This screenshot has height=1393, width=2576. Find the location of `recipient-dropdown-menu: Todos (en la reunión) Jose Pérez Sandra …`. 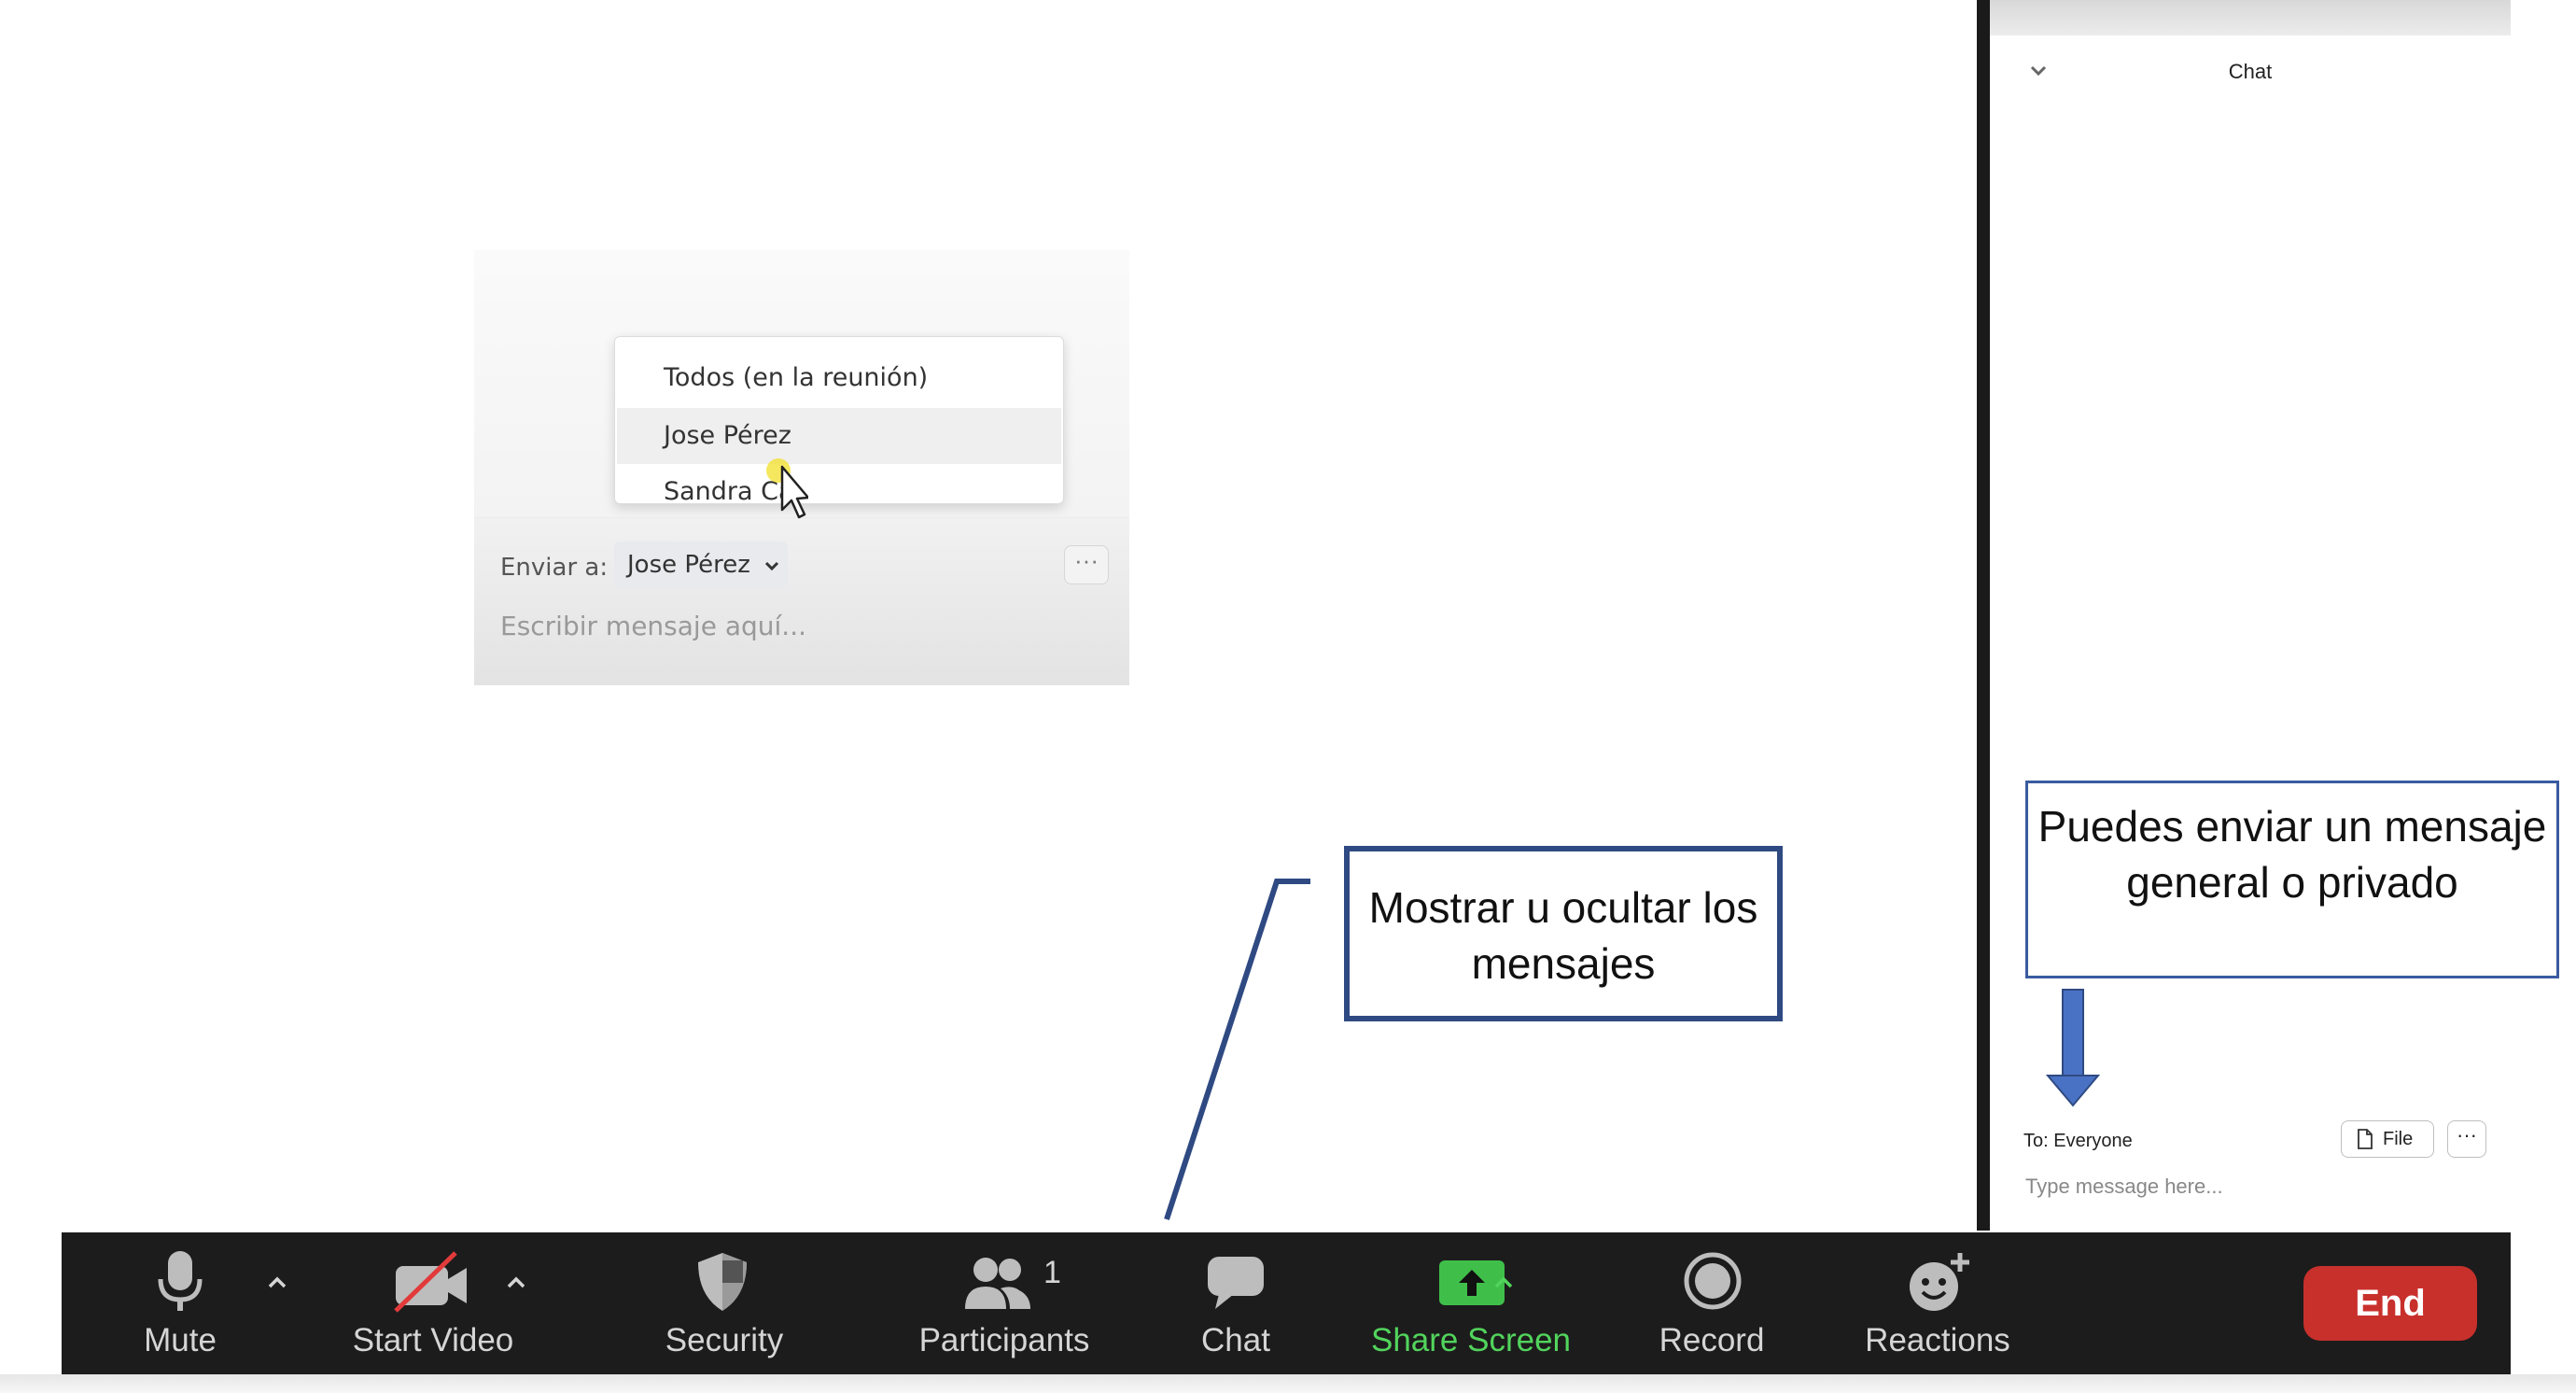

recipient-dropdown-menu: Todos (en la reunión) Jose Pérez Sandra … is located at coordinates (839, 421).